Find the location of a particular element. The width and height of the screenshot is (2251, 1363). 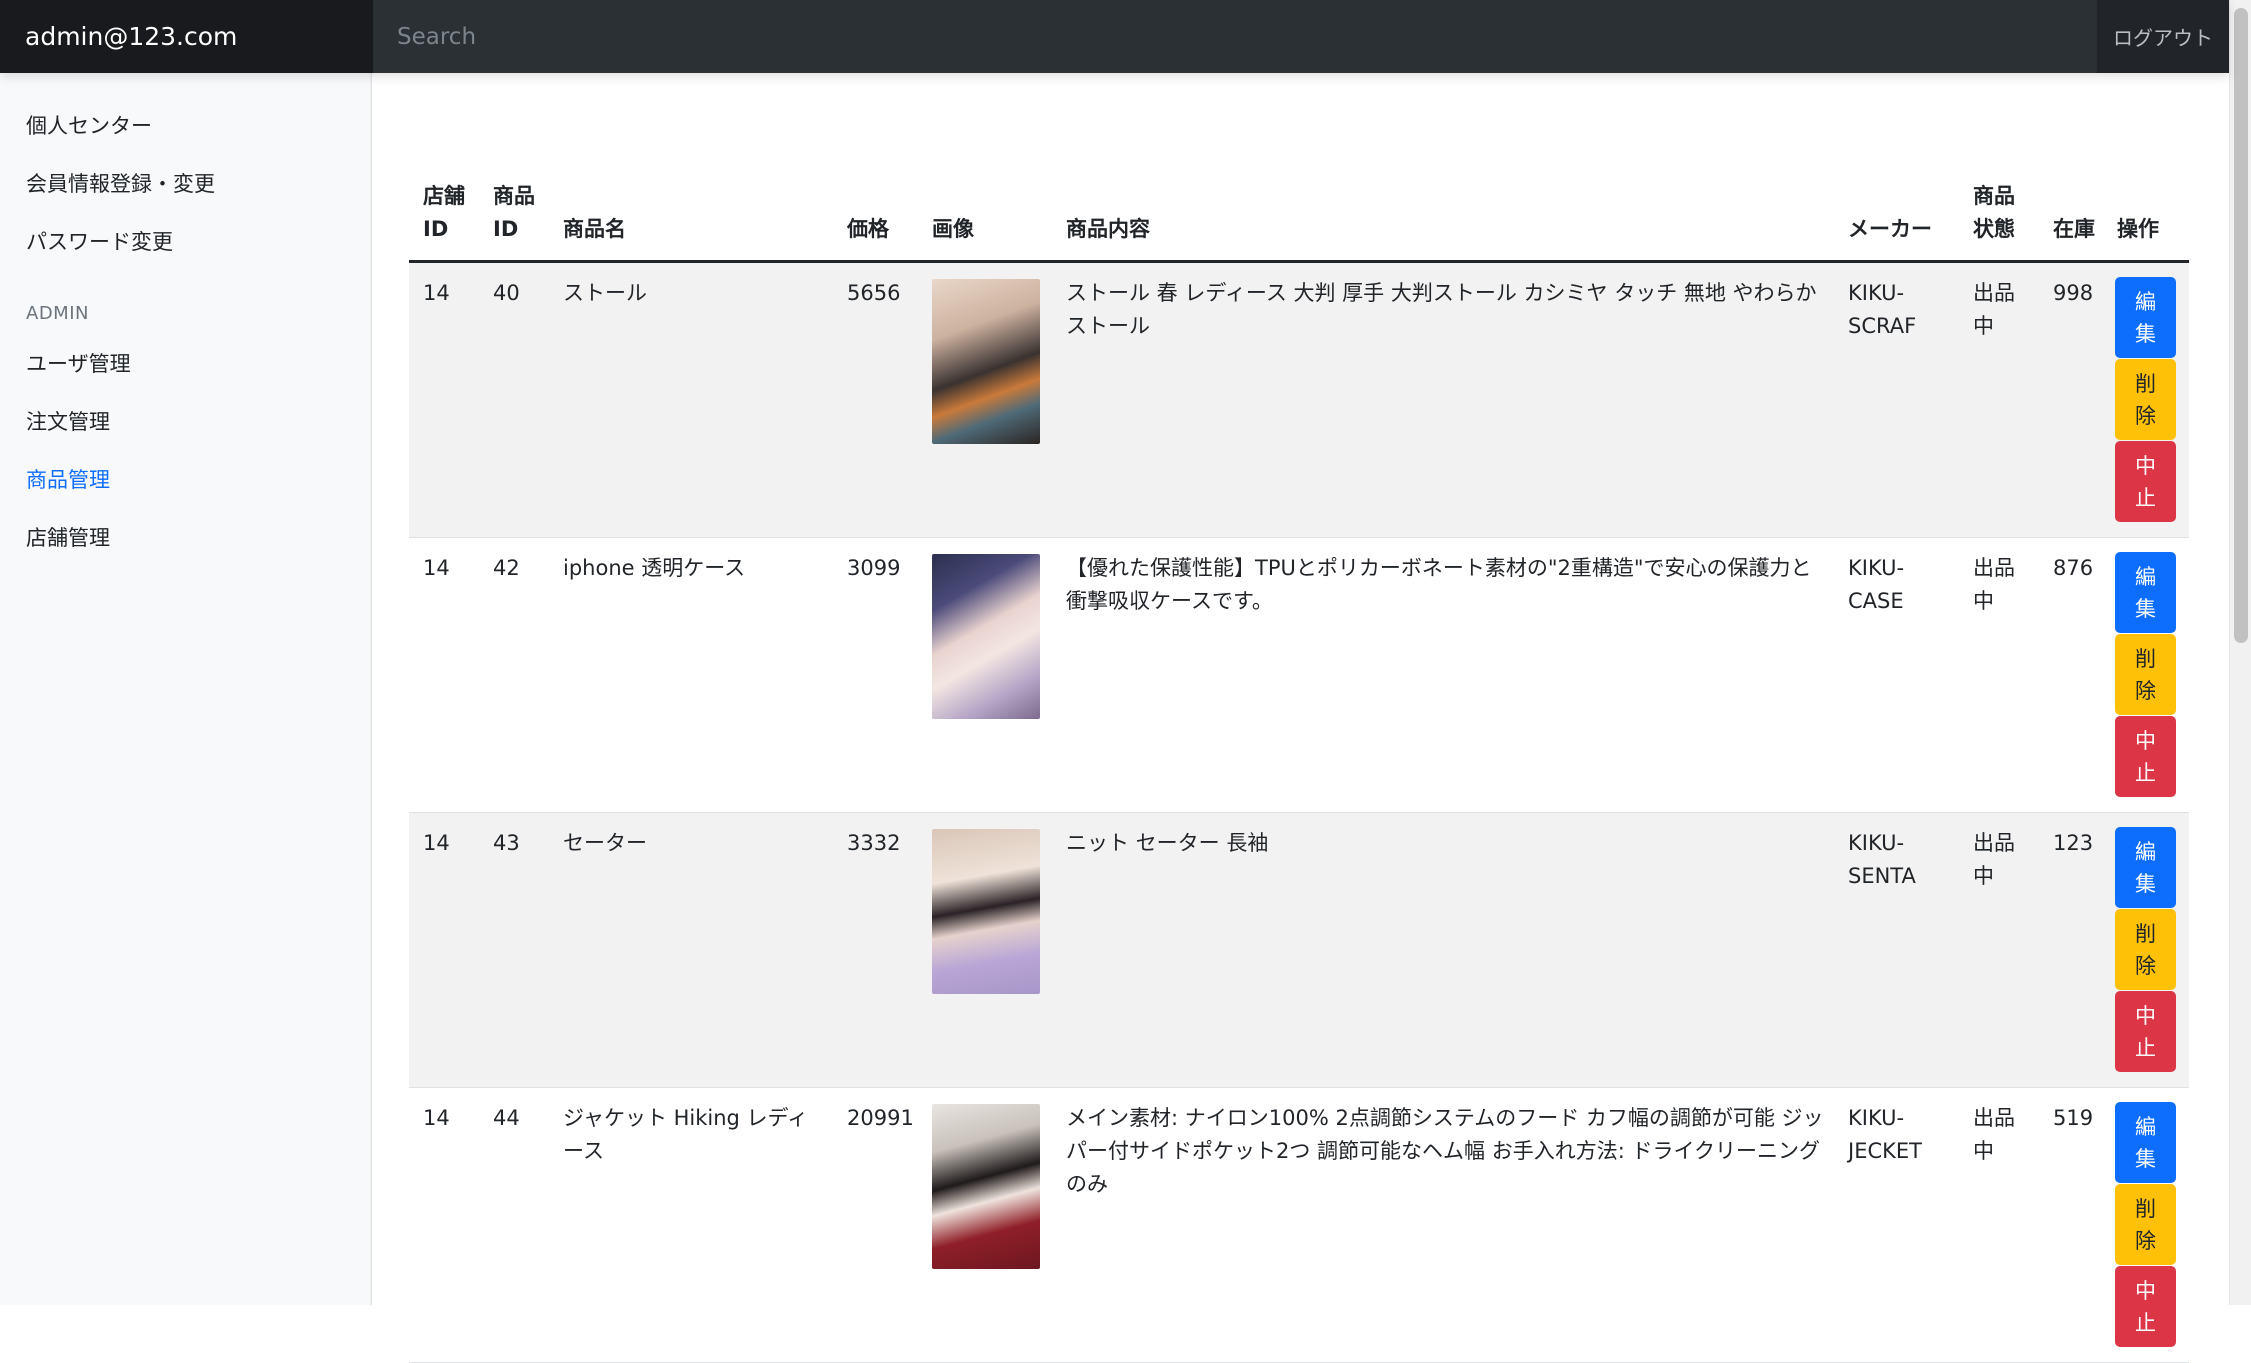

cell-product-id: 40 is located at coordinates (514, 399).